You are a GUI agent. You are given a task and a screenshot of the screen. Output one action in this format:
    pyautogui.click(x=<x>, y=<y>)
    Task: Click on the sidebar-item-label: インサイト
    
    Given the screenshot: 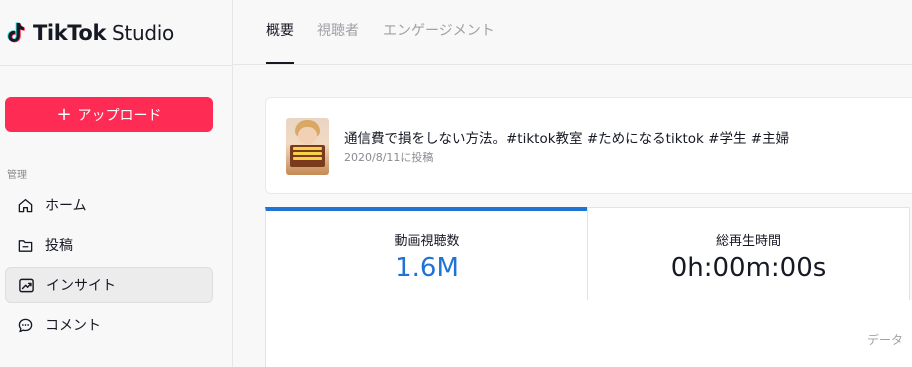 What is the action you would take?
    pyautogui.click(x=81, y=286)
    